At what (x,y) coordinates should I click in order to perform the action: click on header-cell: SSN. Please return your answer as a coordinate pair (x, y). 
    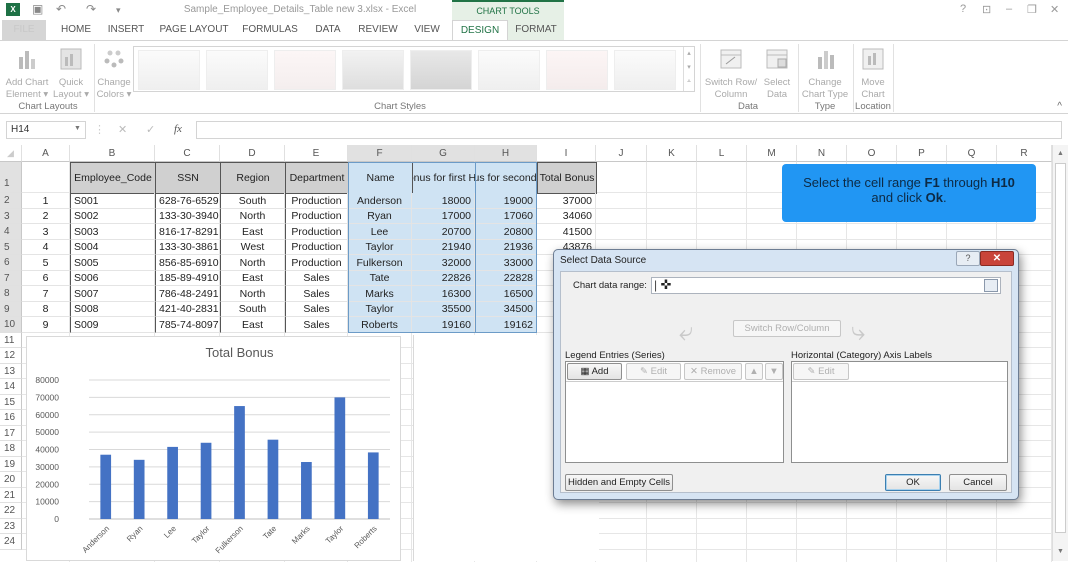
    Looking at the image, I should click on (188, 178).